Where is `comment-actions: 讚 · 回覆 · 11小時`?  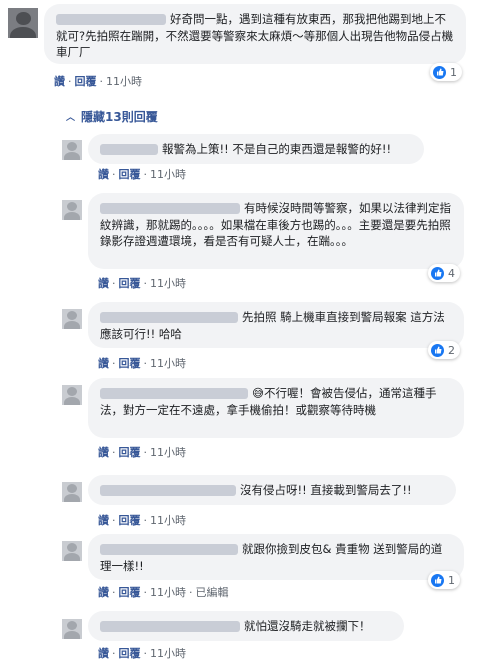 comment-actions: 讚 · 回覆 · 11小時 is located at coordinates (98, 81).